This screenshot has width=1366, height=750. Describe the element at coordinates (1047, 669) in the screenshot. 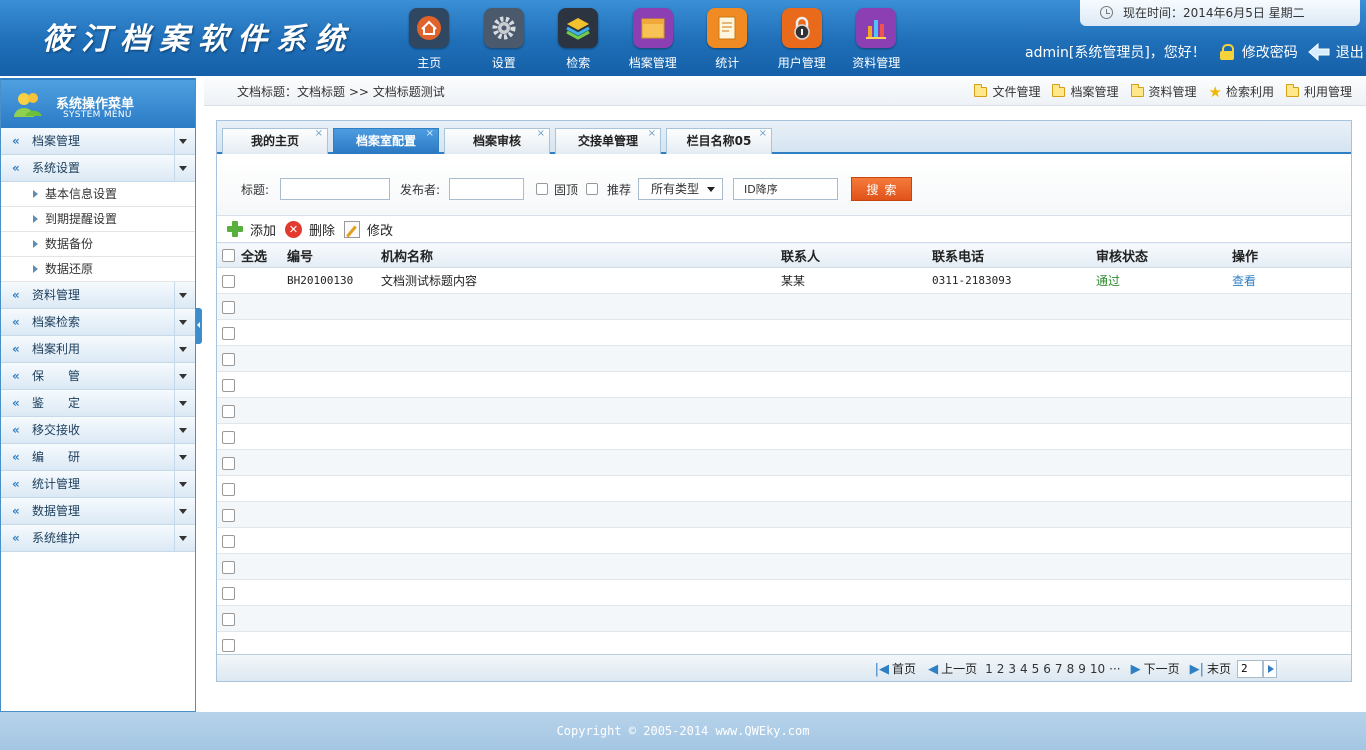

I see `page-number-link: 6` at that location.